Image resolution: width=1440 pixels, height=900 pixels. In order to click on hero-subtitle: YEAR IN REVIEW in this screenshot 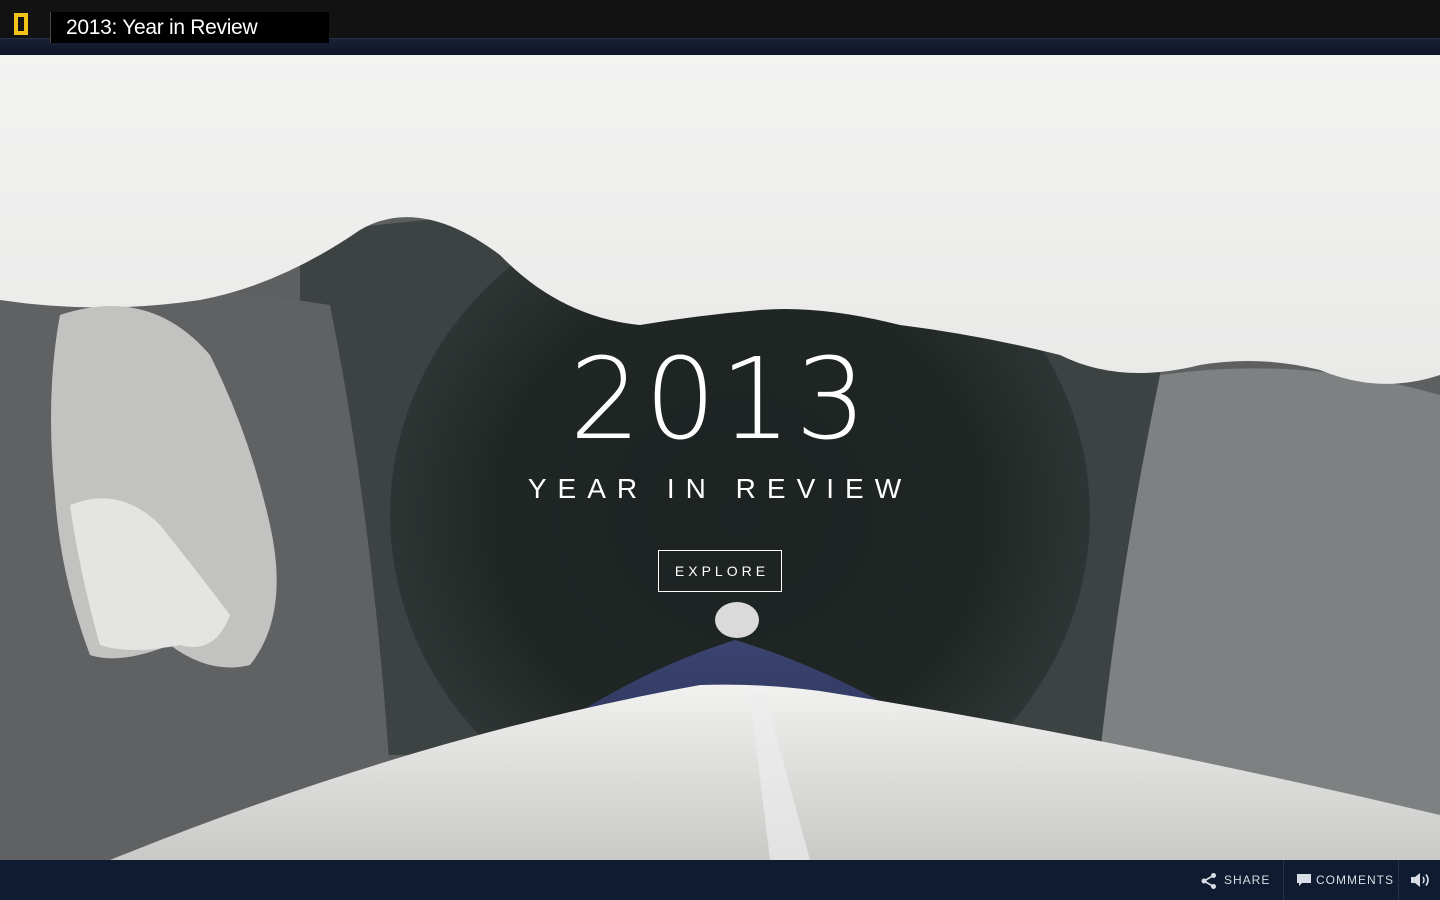, I will do `click(720, 488)`.